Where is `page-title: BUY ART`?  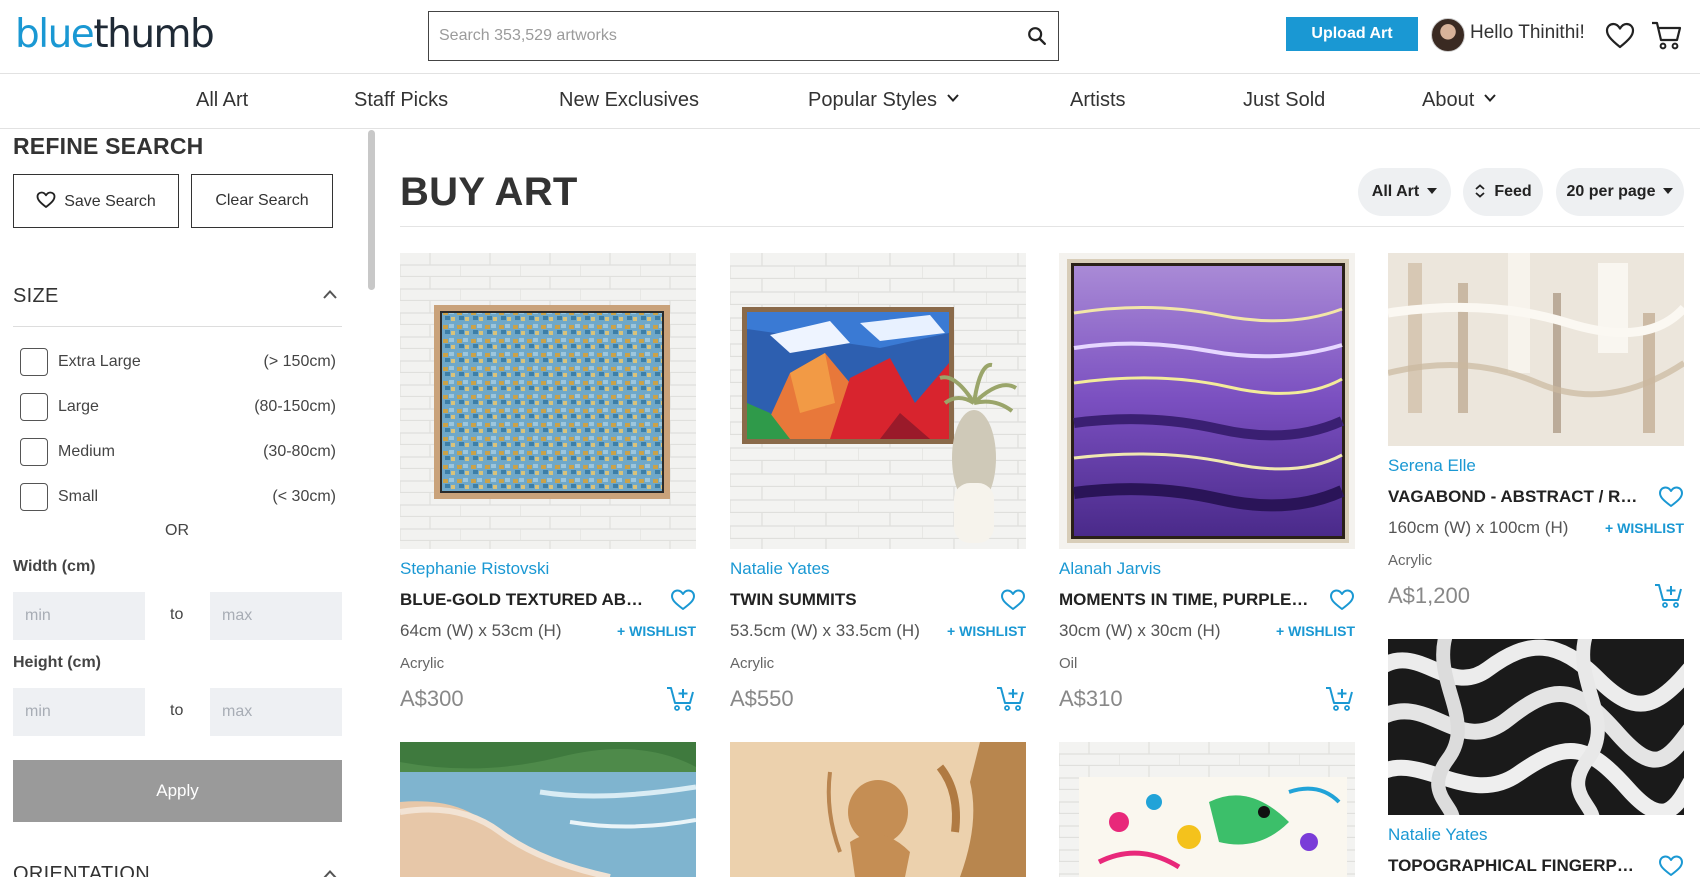 page-title: BUY ART is located at coordinates (489, 192).